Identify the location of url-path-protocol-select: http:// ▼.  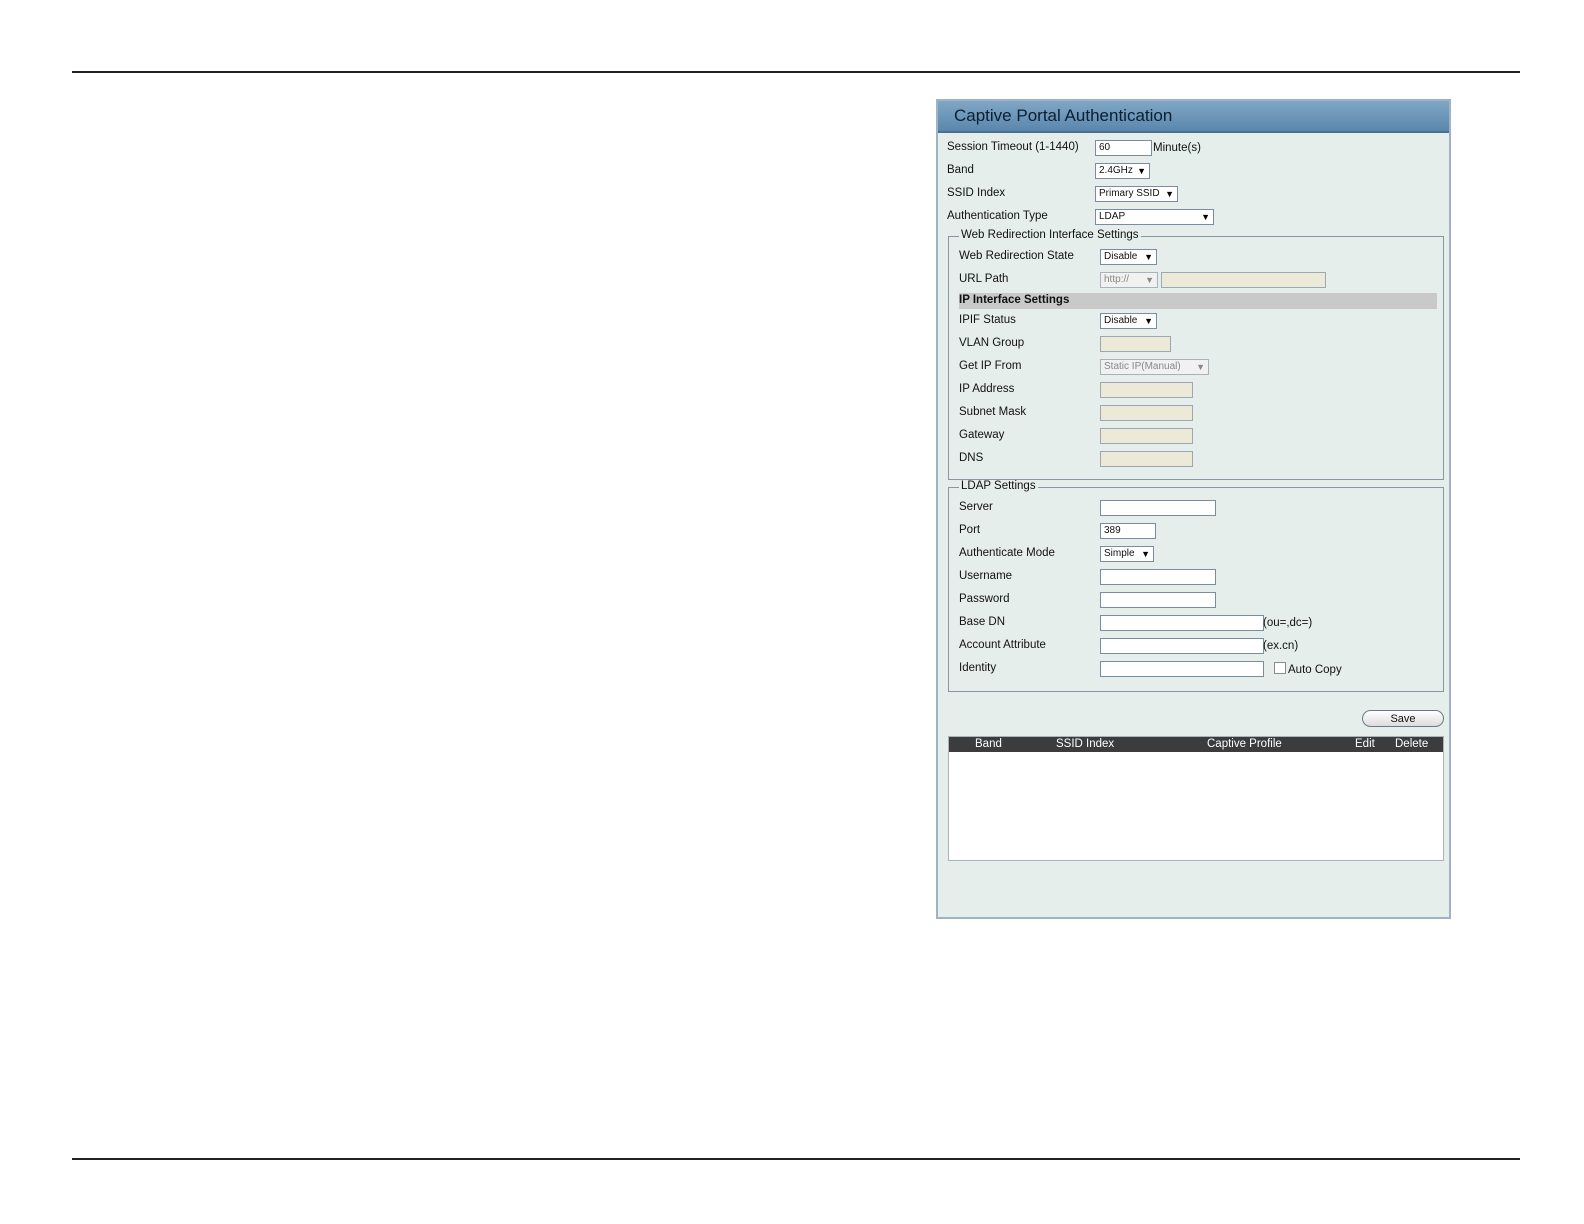
(1129, 280).